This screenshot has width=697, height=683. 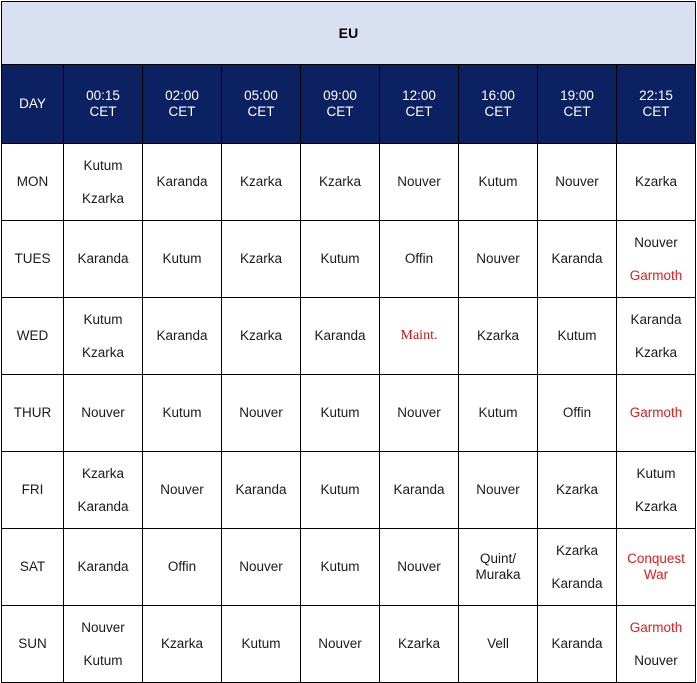 What do you see at coordinates (261, 95) in the screenshot?
I see `time-value: 05:00` at bounding box center [261, 95].